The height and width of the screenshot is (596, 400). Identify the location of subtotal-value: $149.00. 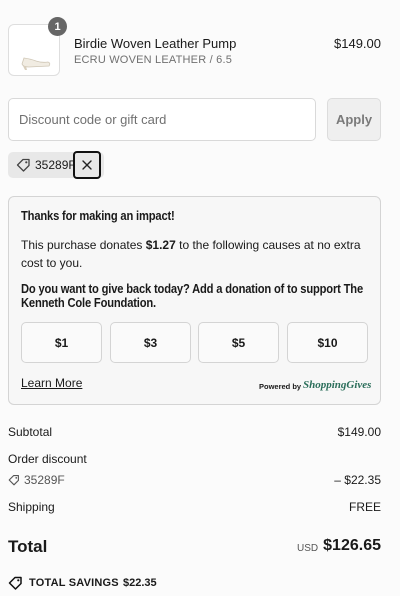
(359, 432).